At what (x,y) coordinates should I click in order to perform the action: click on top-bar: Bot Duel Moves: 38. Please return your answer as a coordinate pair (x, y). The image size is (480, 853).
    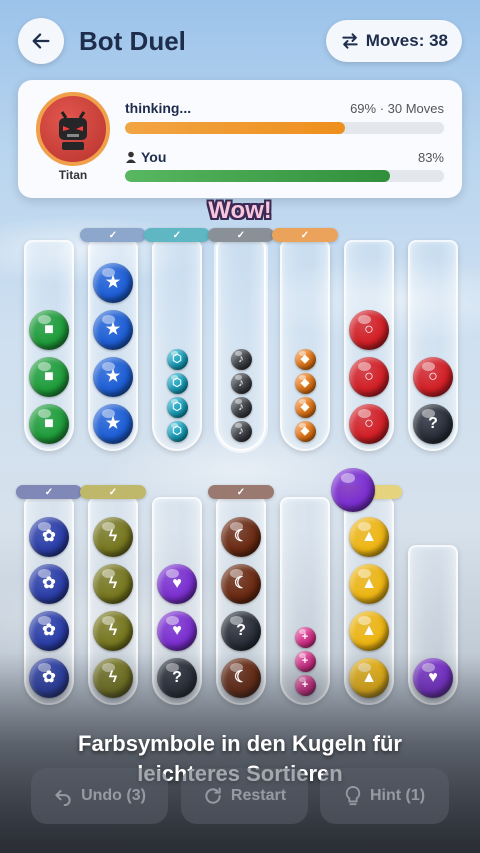
    Looking at the image, I should click on (240, 41).